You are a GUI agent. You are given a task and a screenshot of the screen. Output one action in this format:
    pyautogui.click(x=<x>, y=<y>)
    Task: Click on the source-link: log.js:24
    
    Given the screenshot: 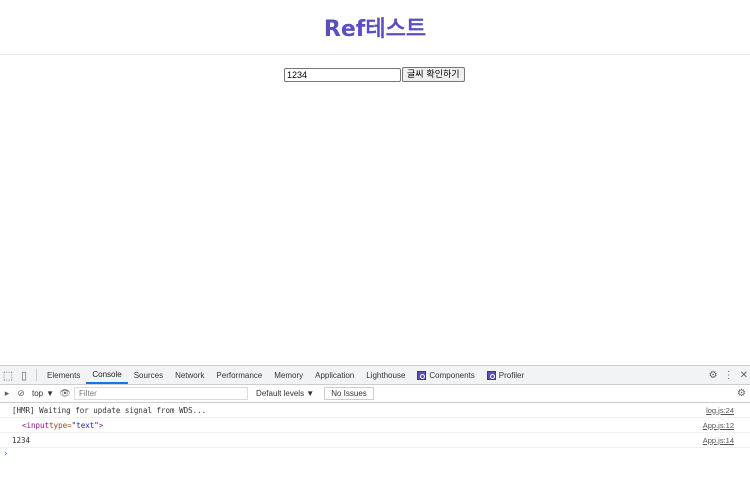 What is the action you would take?
    pyautogui.click(x=720, y=410)
    